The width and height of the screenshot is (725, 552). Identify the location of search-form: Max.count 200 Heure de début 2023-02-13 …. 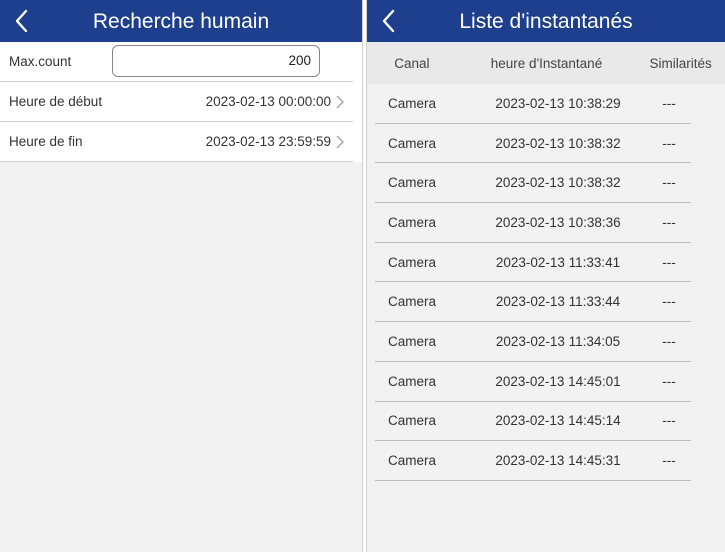
(181, 102).